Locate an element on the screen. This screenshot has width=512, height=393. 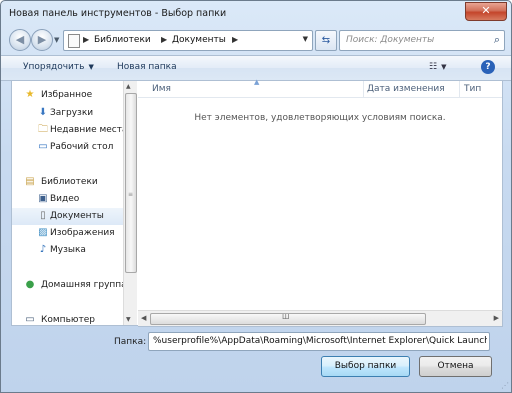
address-bar: ▶ Библиотеки ▶ Документы ▶ ▼ is located at coordinates (188, 40).